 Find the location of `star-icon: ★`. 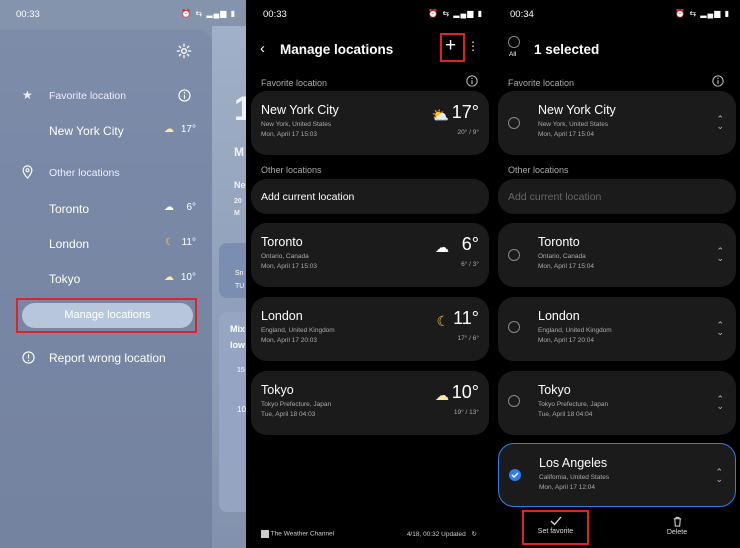

star-icon: ★ is located at coordinates (27, 95).